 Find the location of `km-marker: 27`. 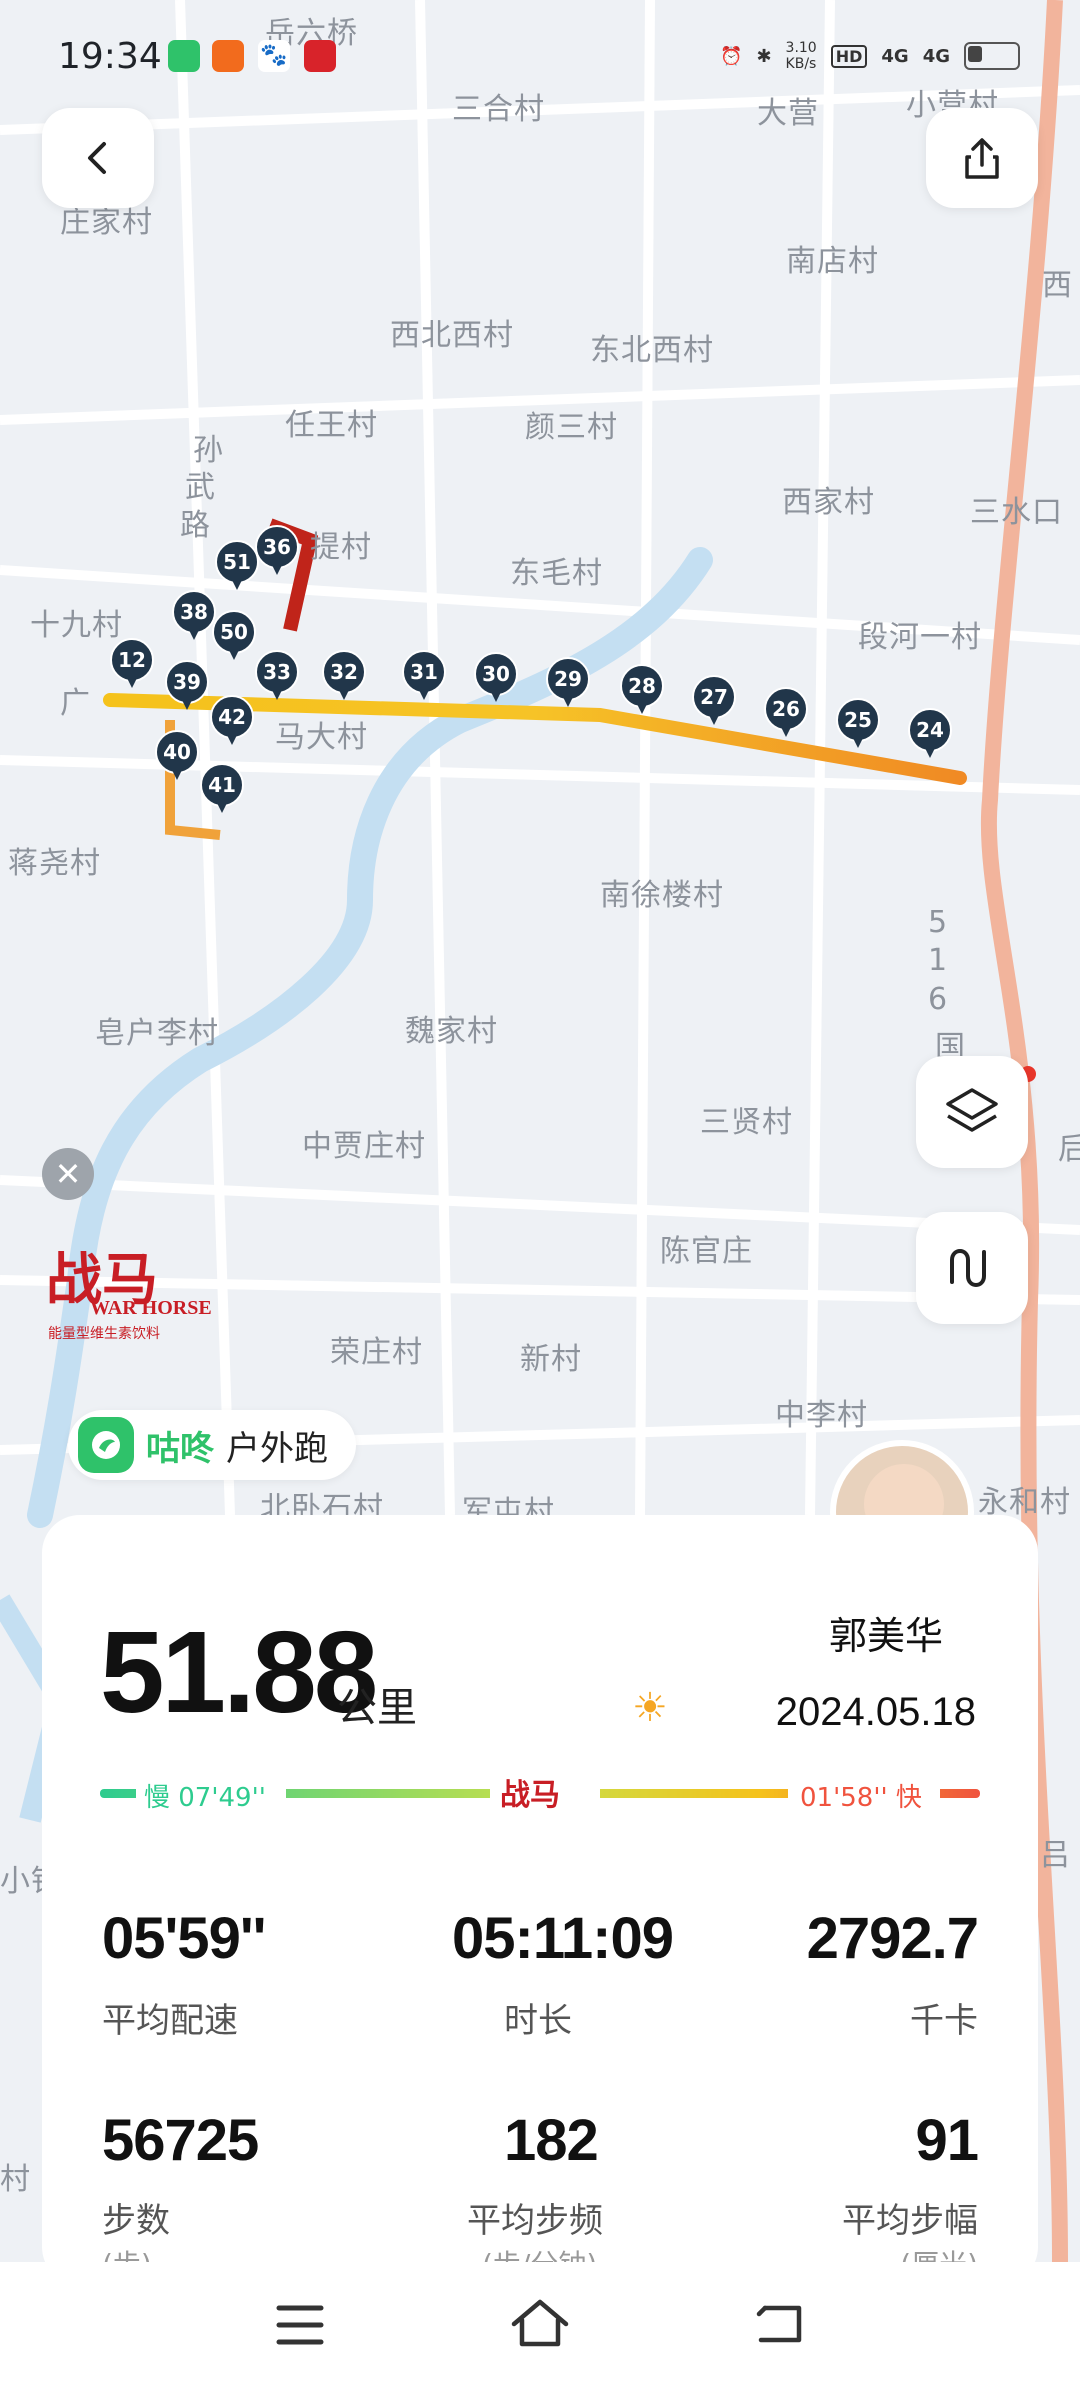

km-marker: 27 is located at coordinates (714, 701).